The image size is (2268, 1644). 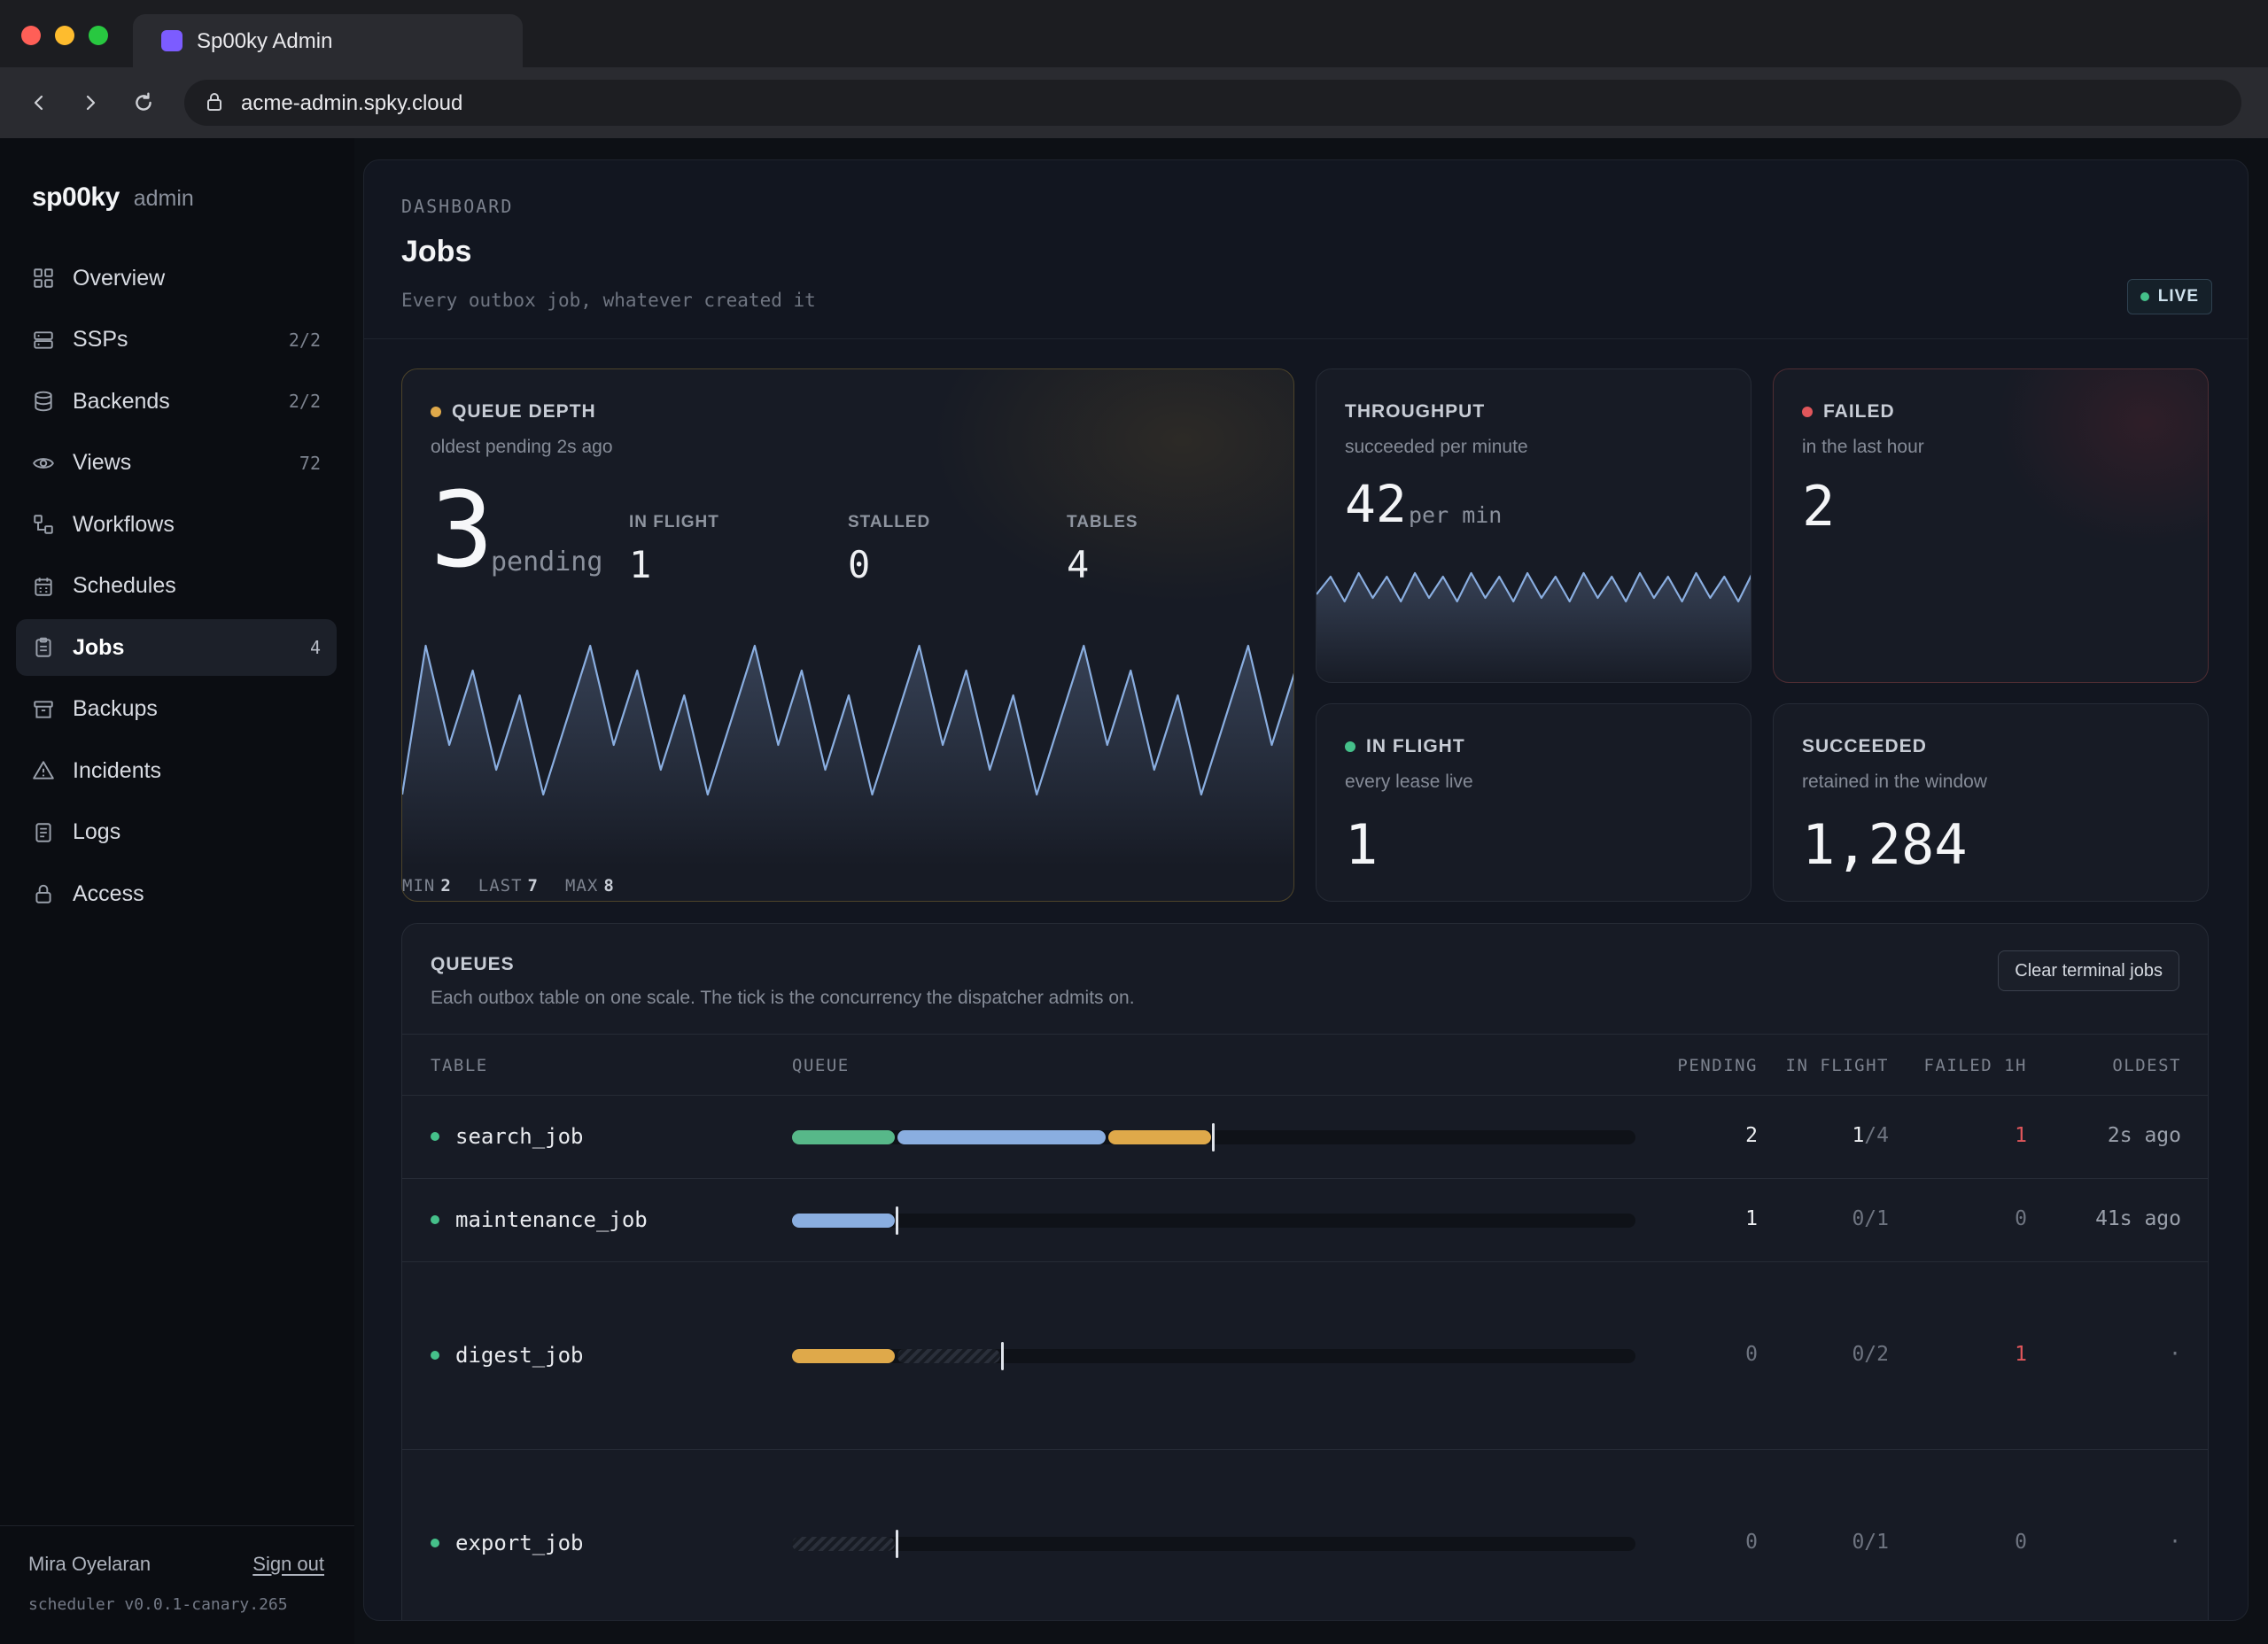 What do you see at coordinates (97, 831) in the screenshot?
I see `sidebar-item-label: Logs` at bounding box center [97, 831].